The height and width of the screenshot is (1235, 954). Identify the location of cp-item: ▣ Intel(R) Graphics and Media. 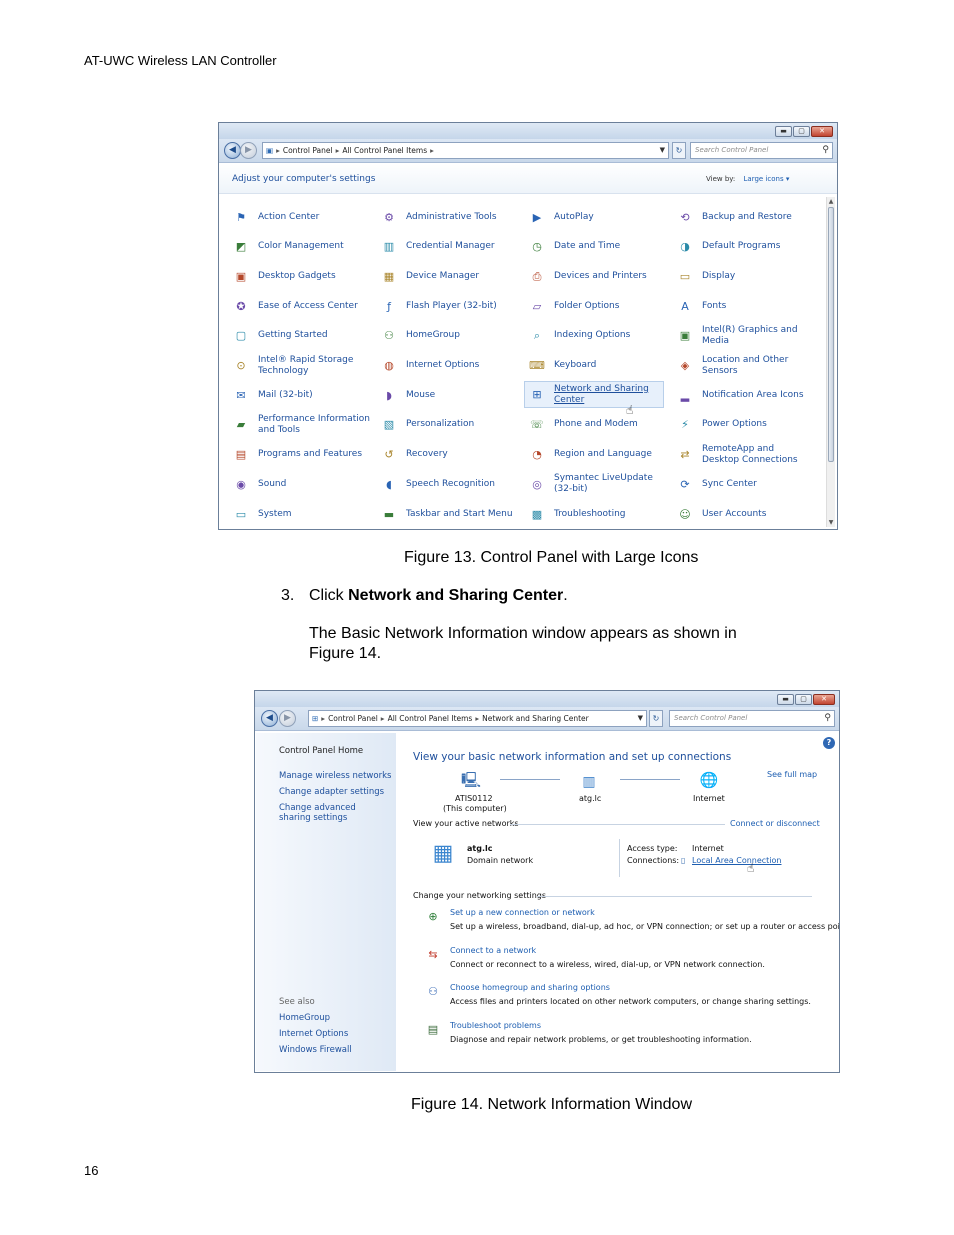
(744, 335).